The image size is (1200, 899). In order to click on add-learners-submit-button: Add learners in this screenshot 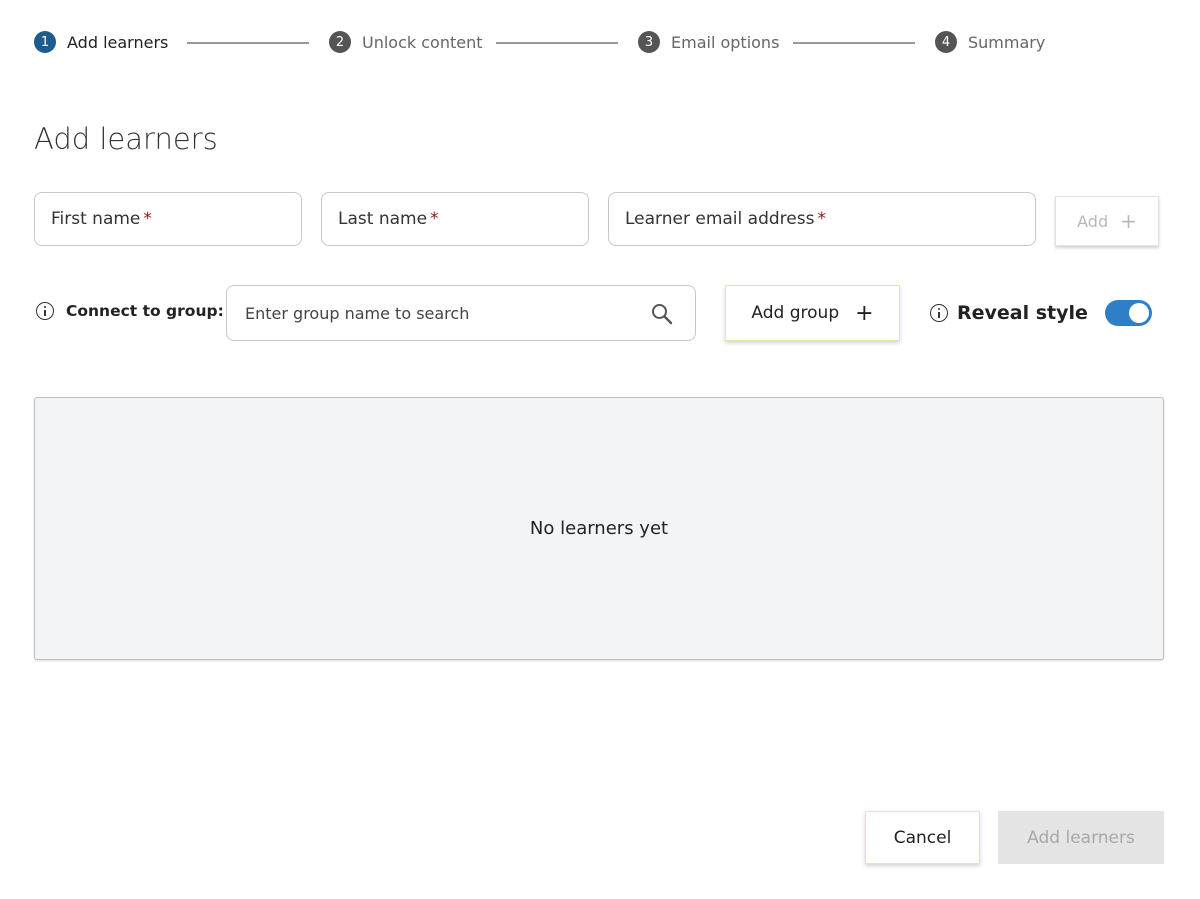, I will do `click(1081, 837)`.